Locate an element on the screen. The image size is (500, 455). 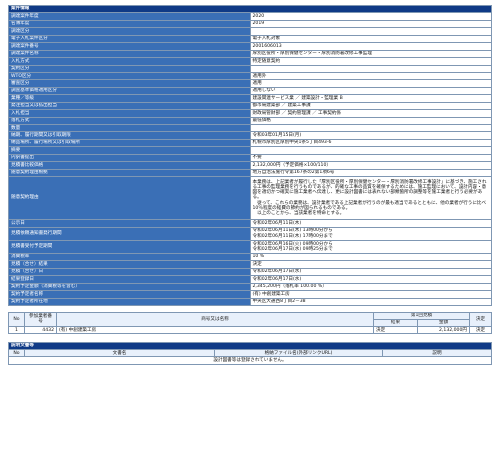
row-label: 納期、履行期間又は引取期限 is located at coordinates (129, 135).